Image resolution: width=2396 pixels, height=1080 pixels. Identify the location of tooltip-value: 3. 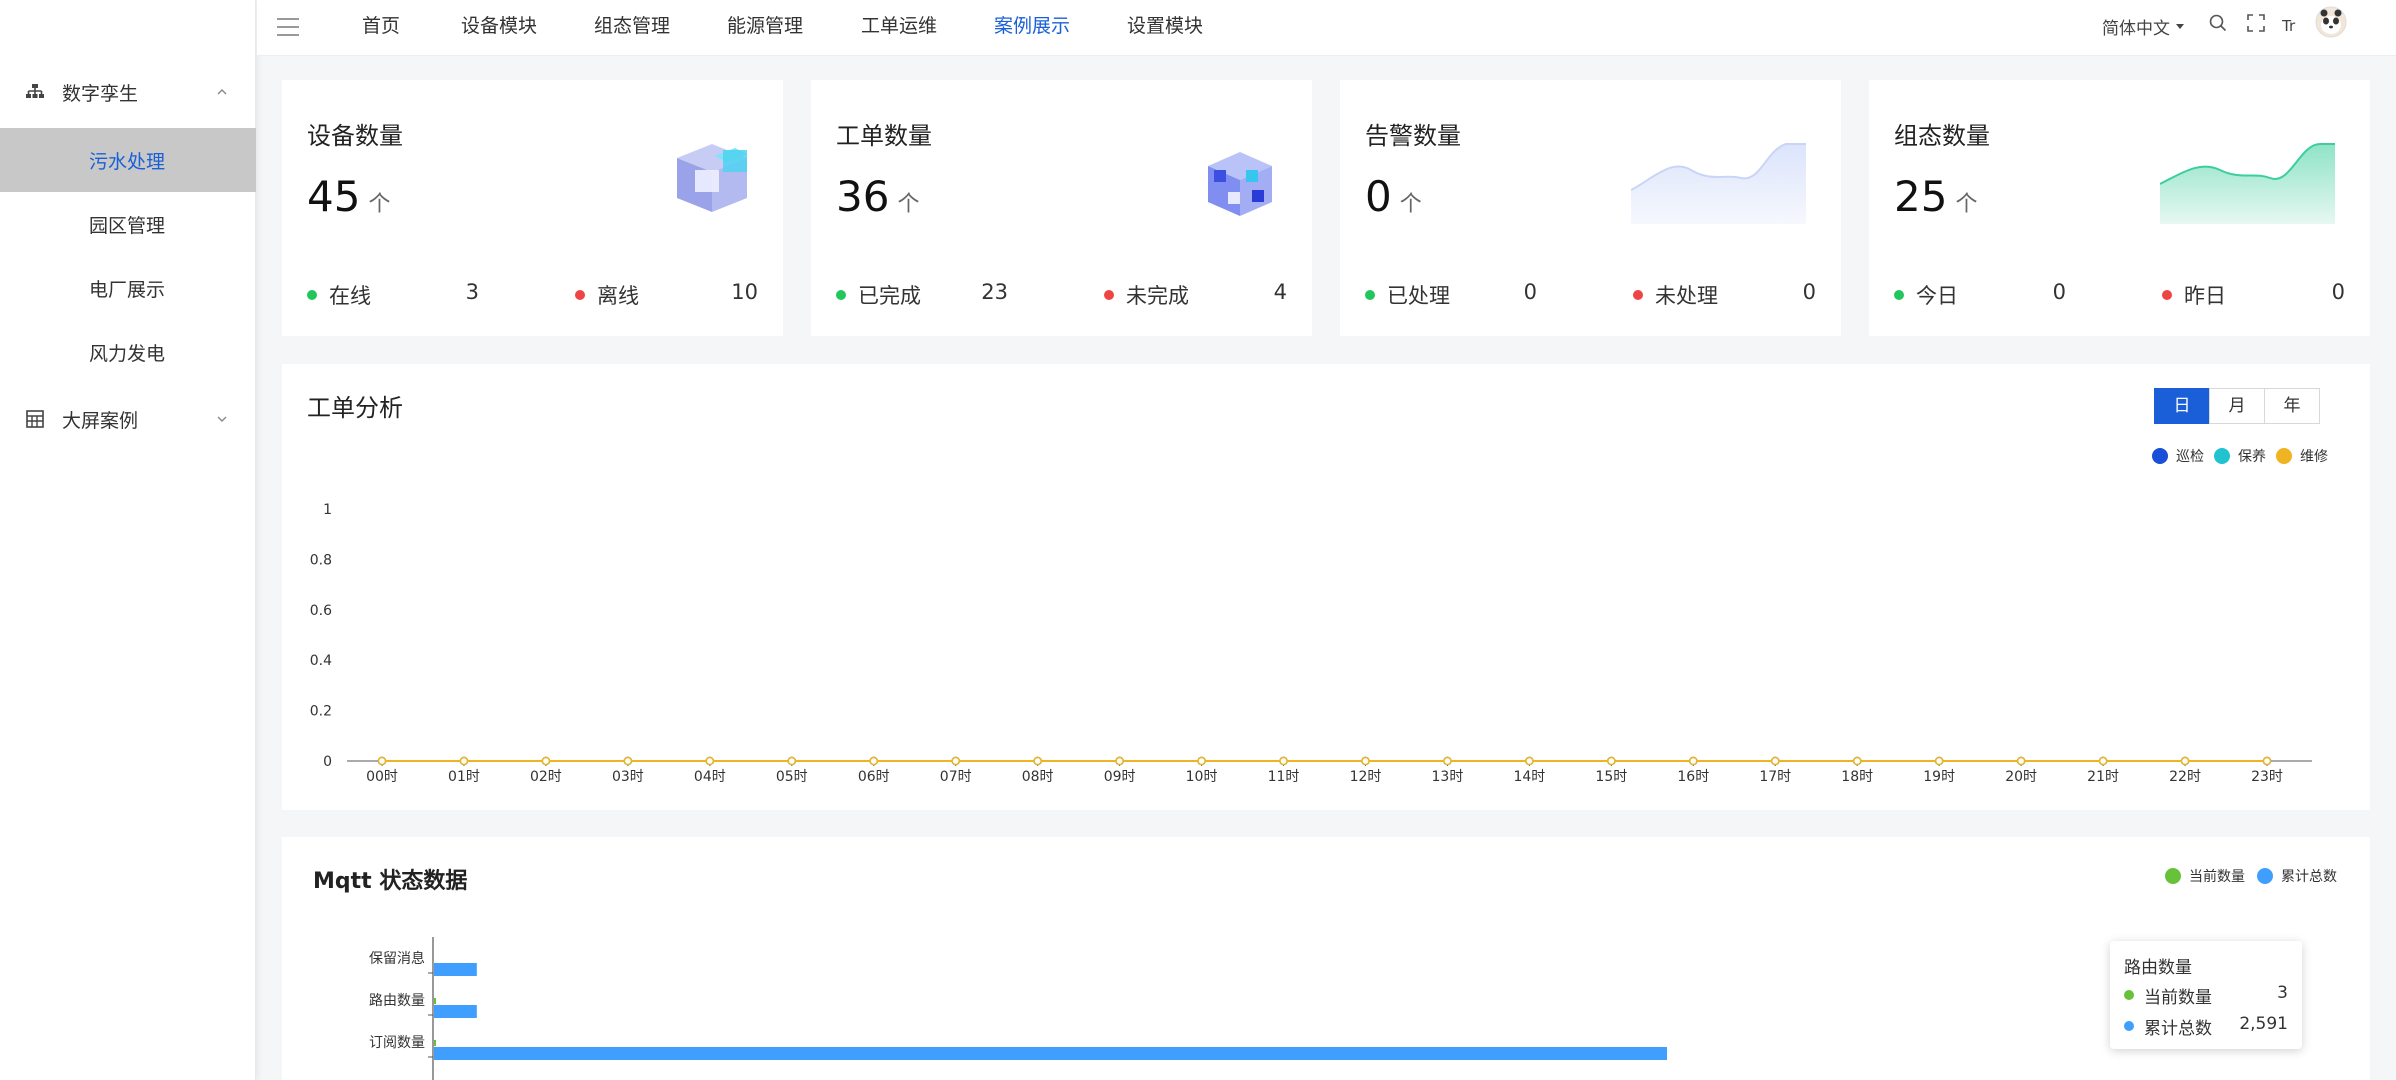
(2282, 993).